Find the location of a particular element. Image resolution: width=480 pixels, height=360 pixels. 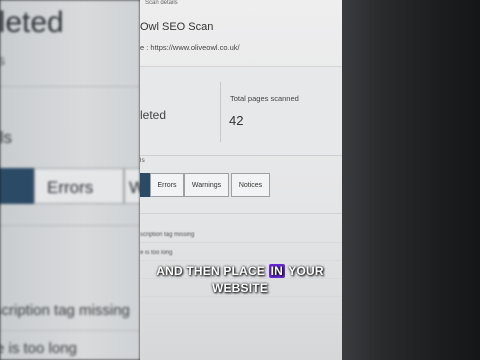

total-pages-value: 42 is located at coordinates (236, 120).